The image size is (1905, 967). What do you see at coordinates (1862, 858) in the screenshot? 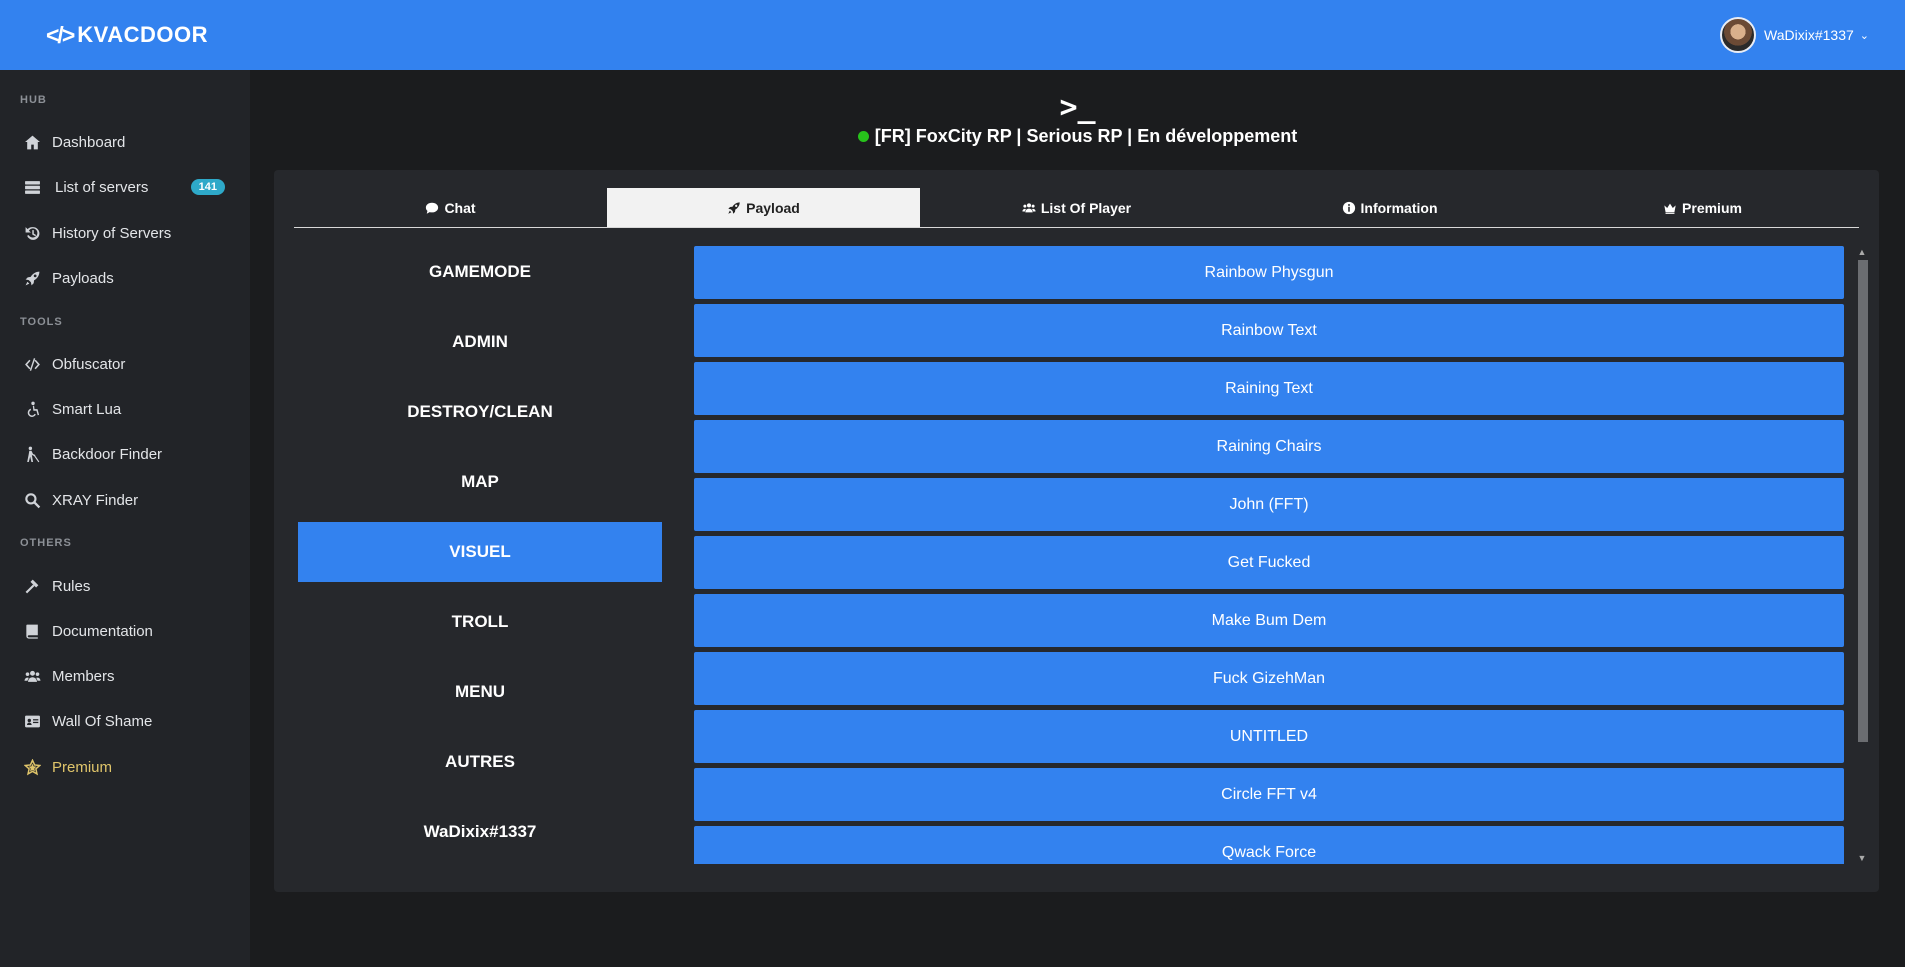
I see `scroll-down-icon: ▼` at bounding box center [1862, 858].